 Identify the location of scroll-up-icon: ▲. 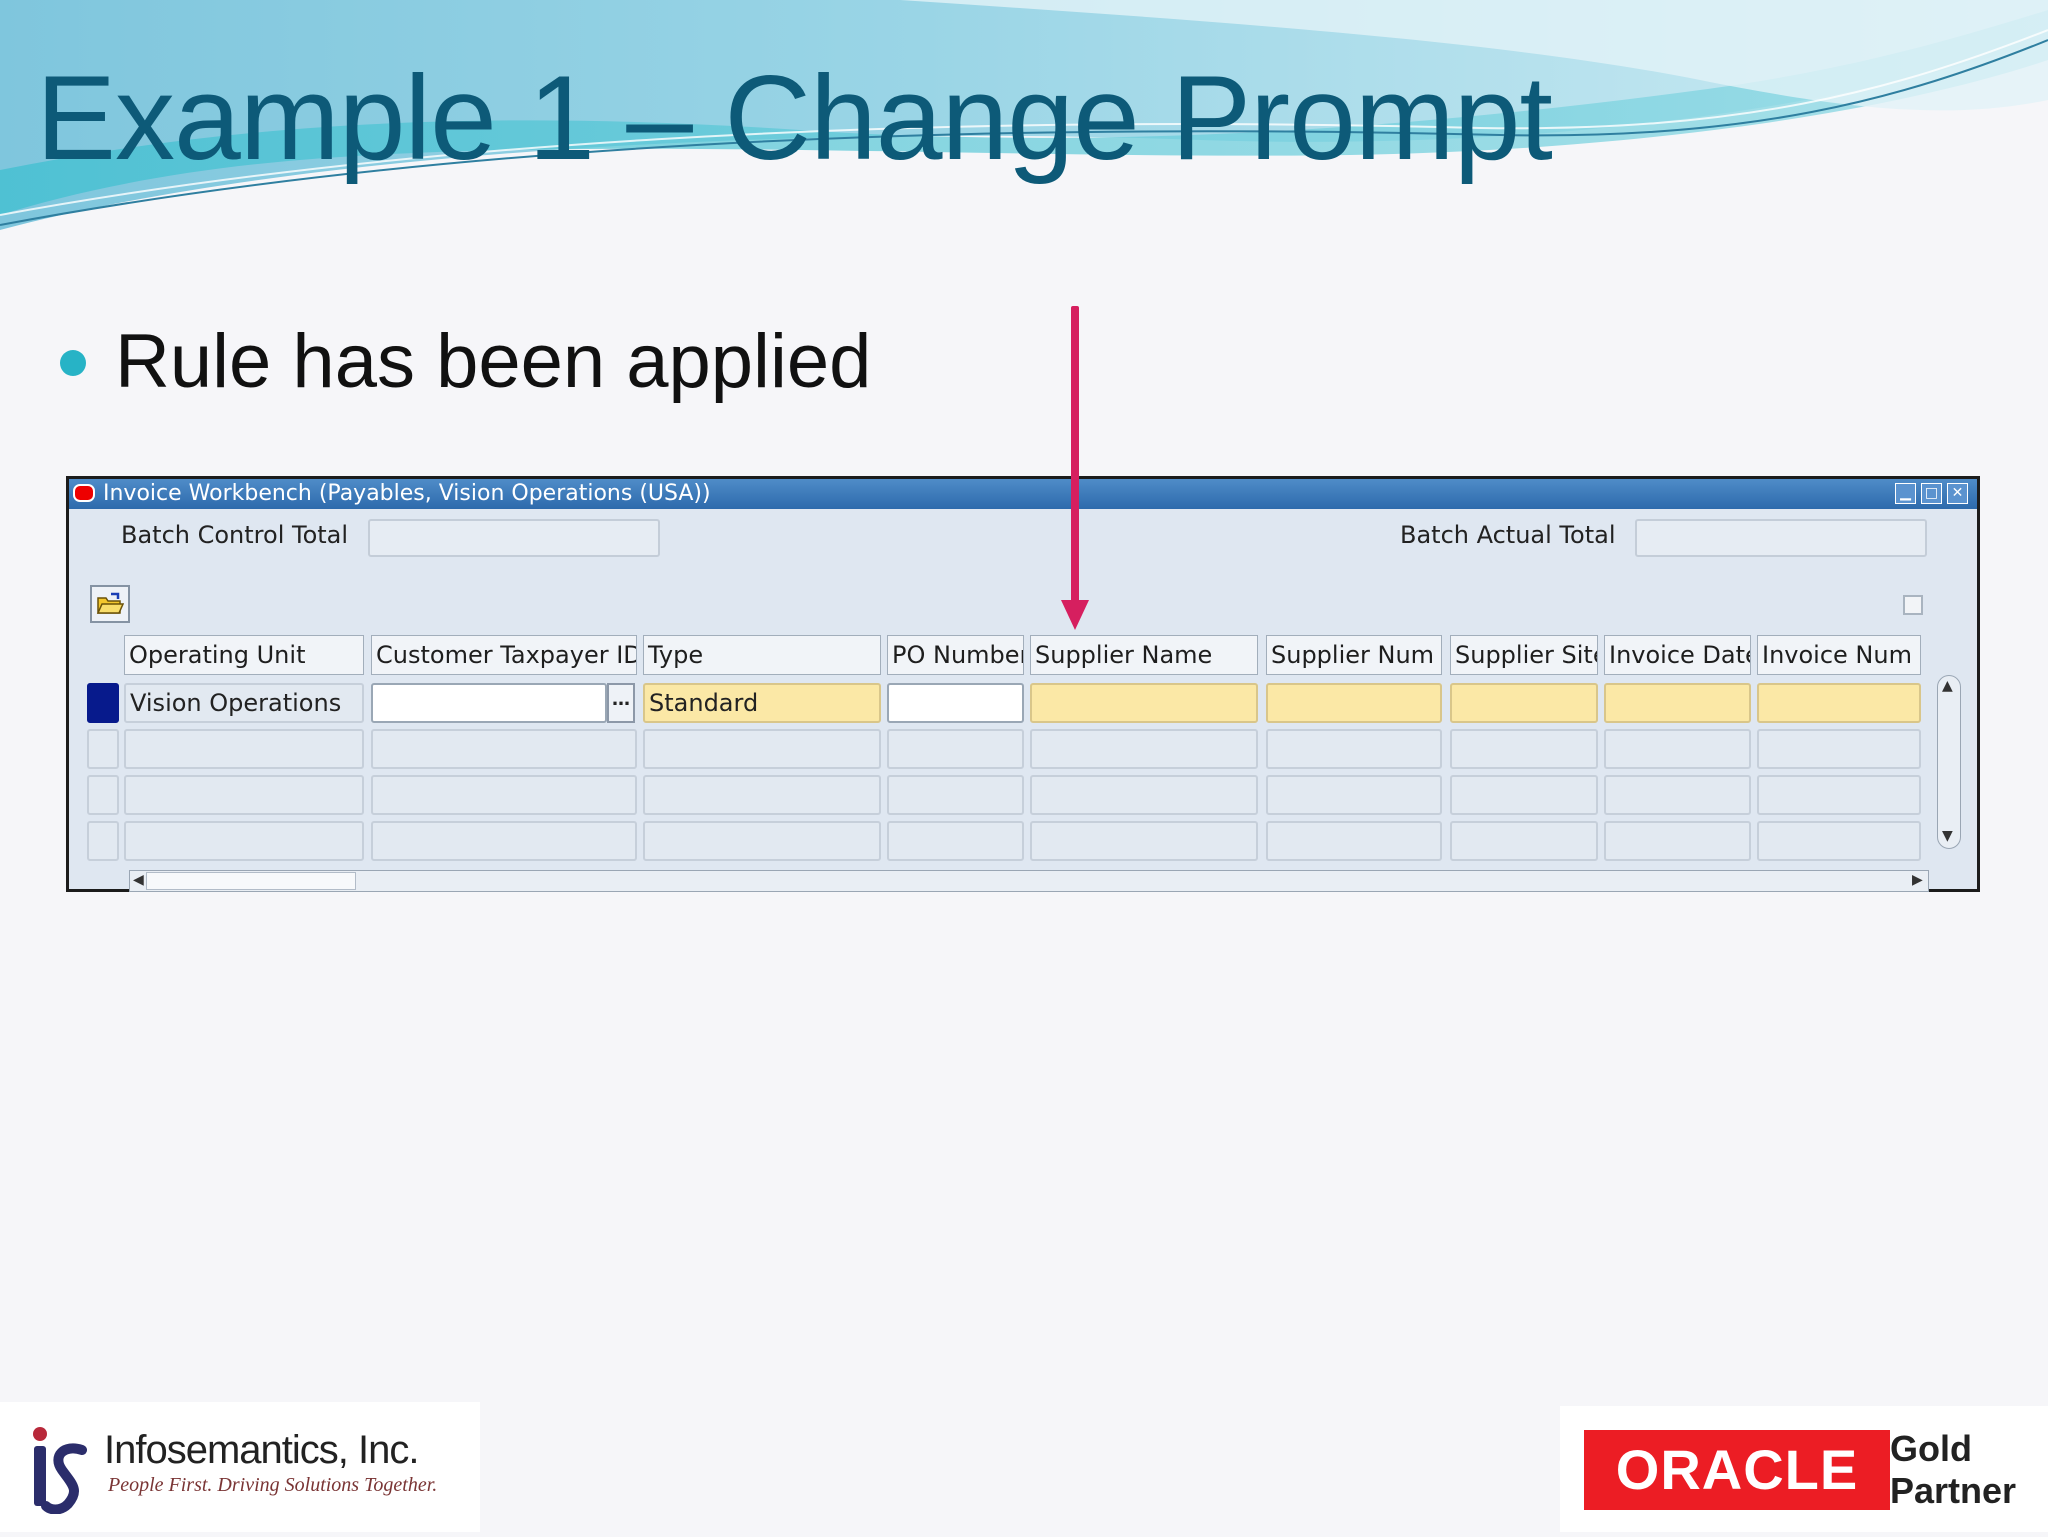
(1947, 686).